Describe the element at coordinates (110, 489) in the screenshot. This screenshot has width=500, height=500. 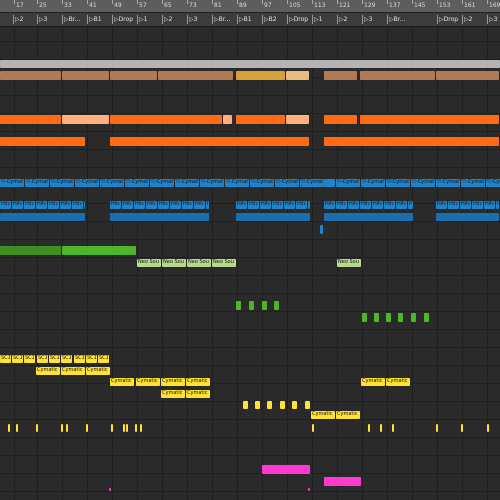
I see `pink-tick-clip` at that location.